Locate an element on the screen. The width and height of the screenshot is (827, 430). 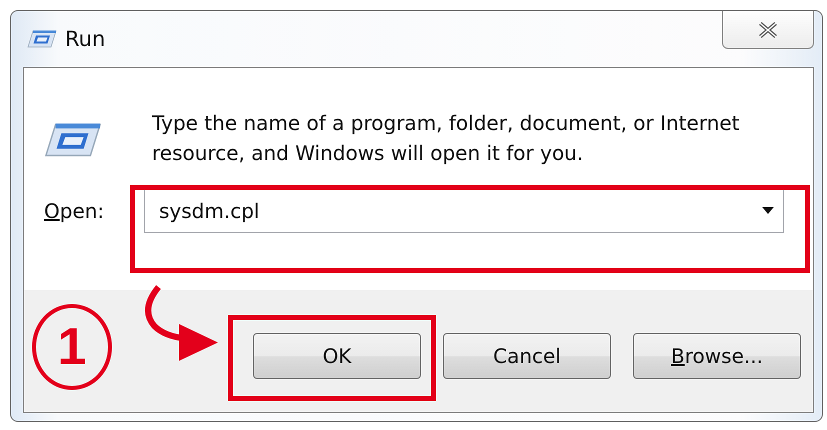
dropdown-caret-icon is located at coordinates (768, 210).